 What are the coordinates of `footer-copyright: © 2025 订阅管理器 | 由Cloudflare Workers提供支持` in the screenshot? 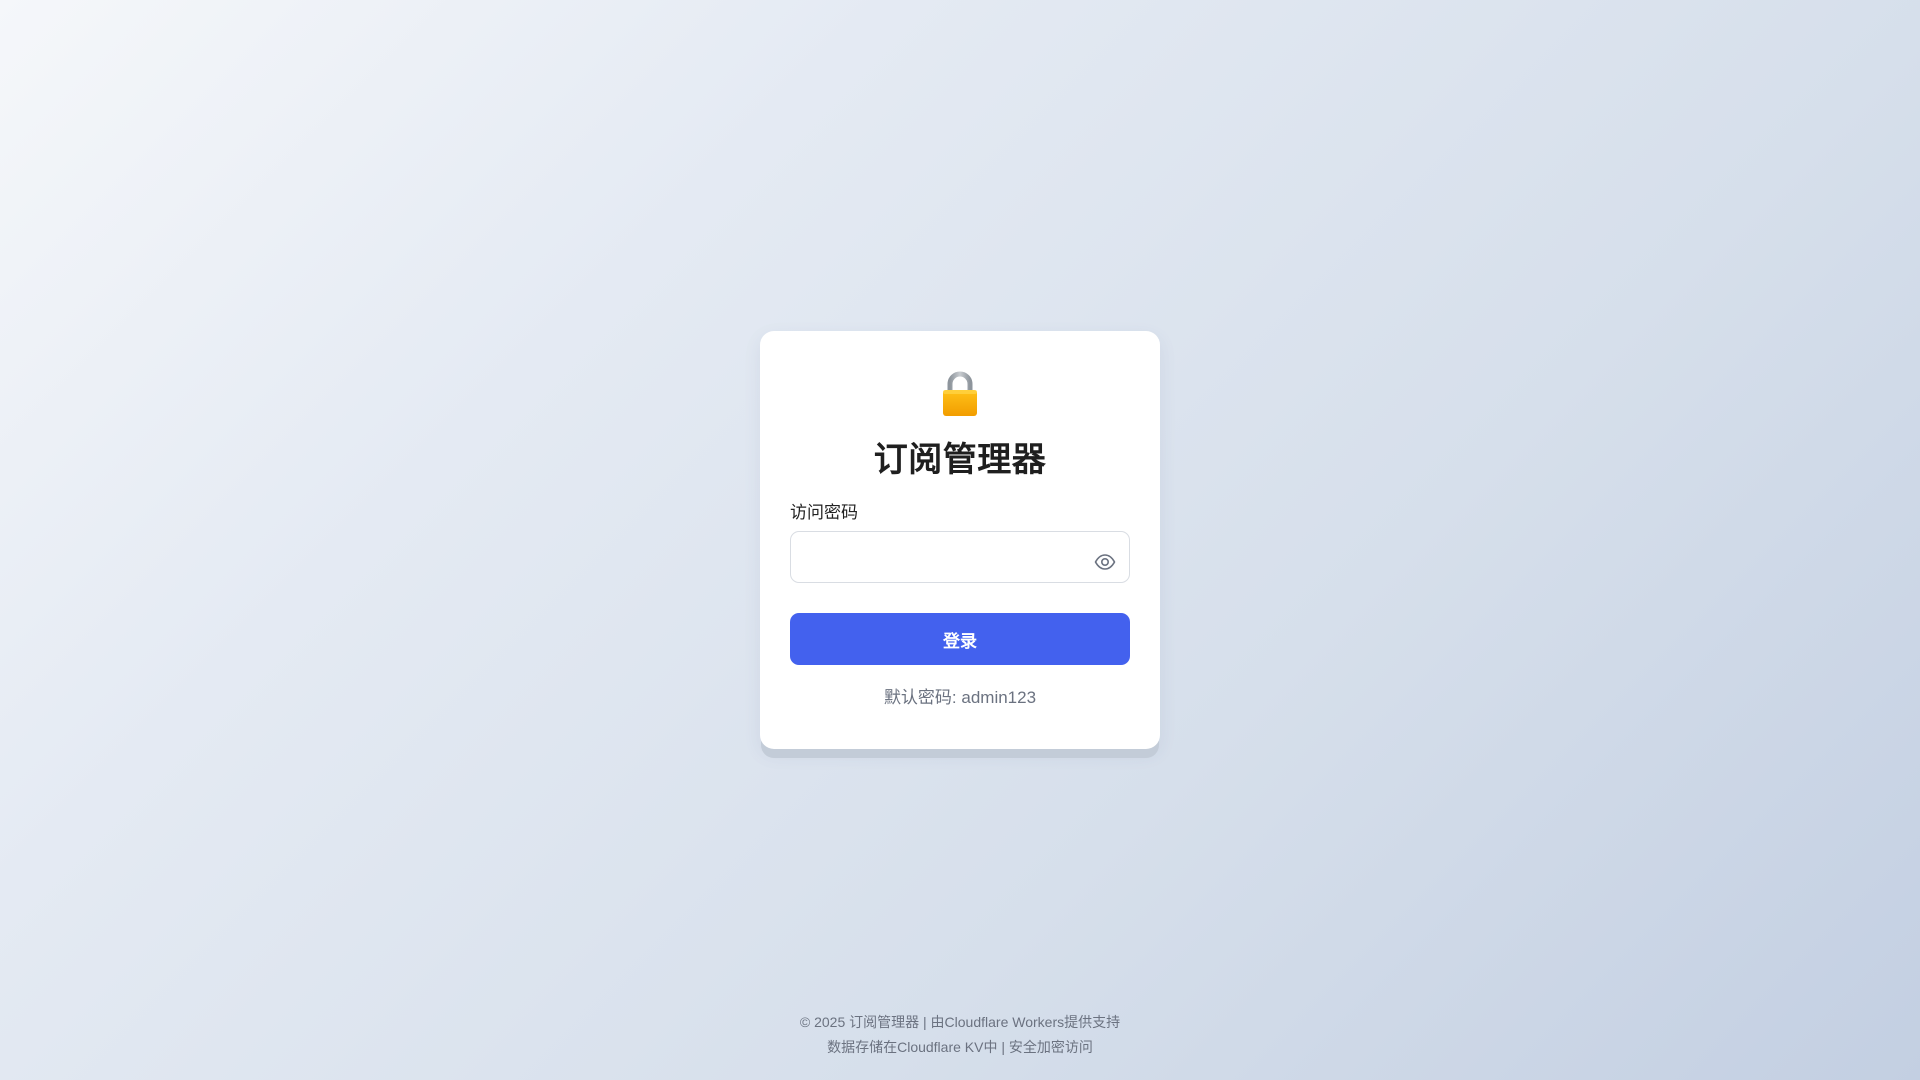 It's located at (960, 1022).